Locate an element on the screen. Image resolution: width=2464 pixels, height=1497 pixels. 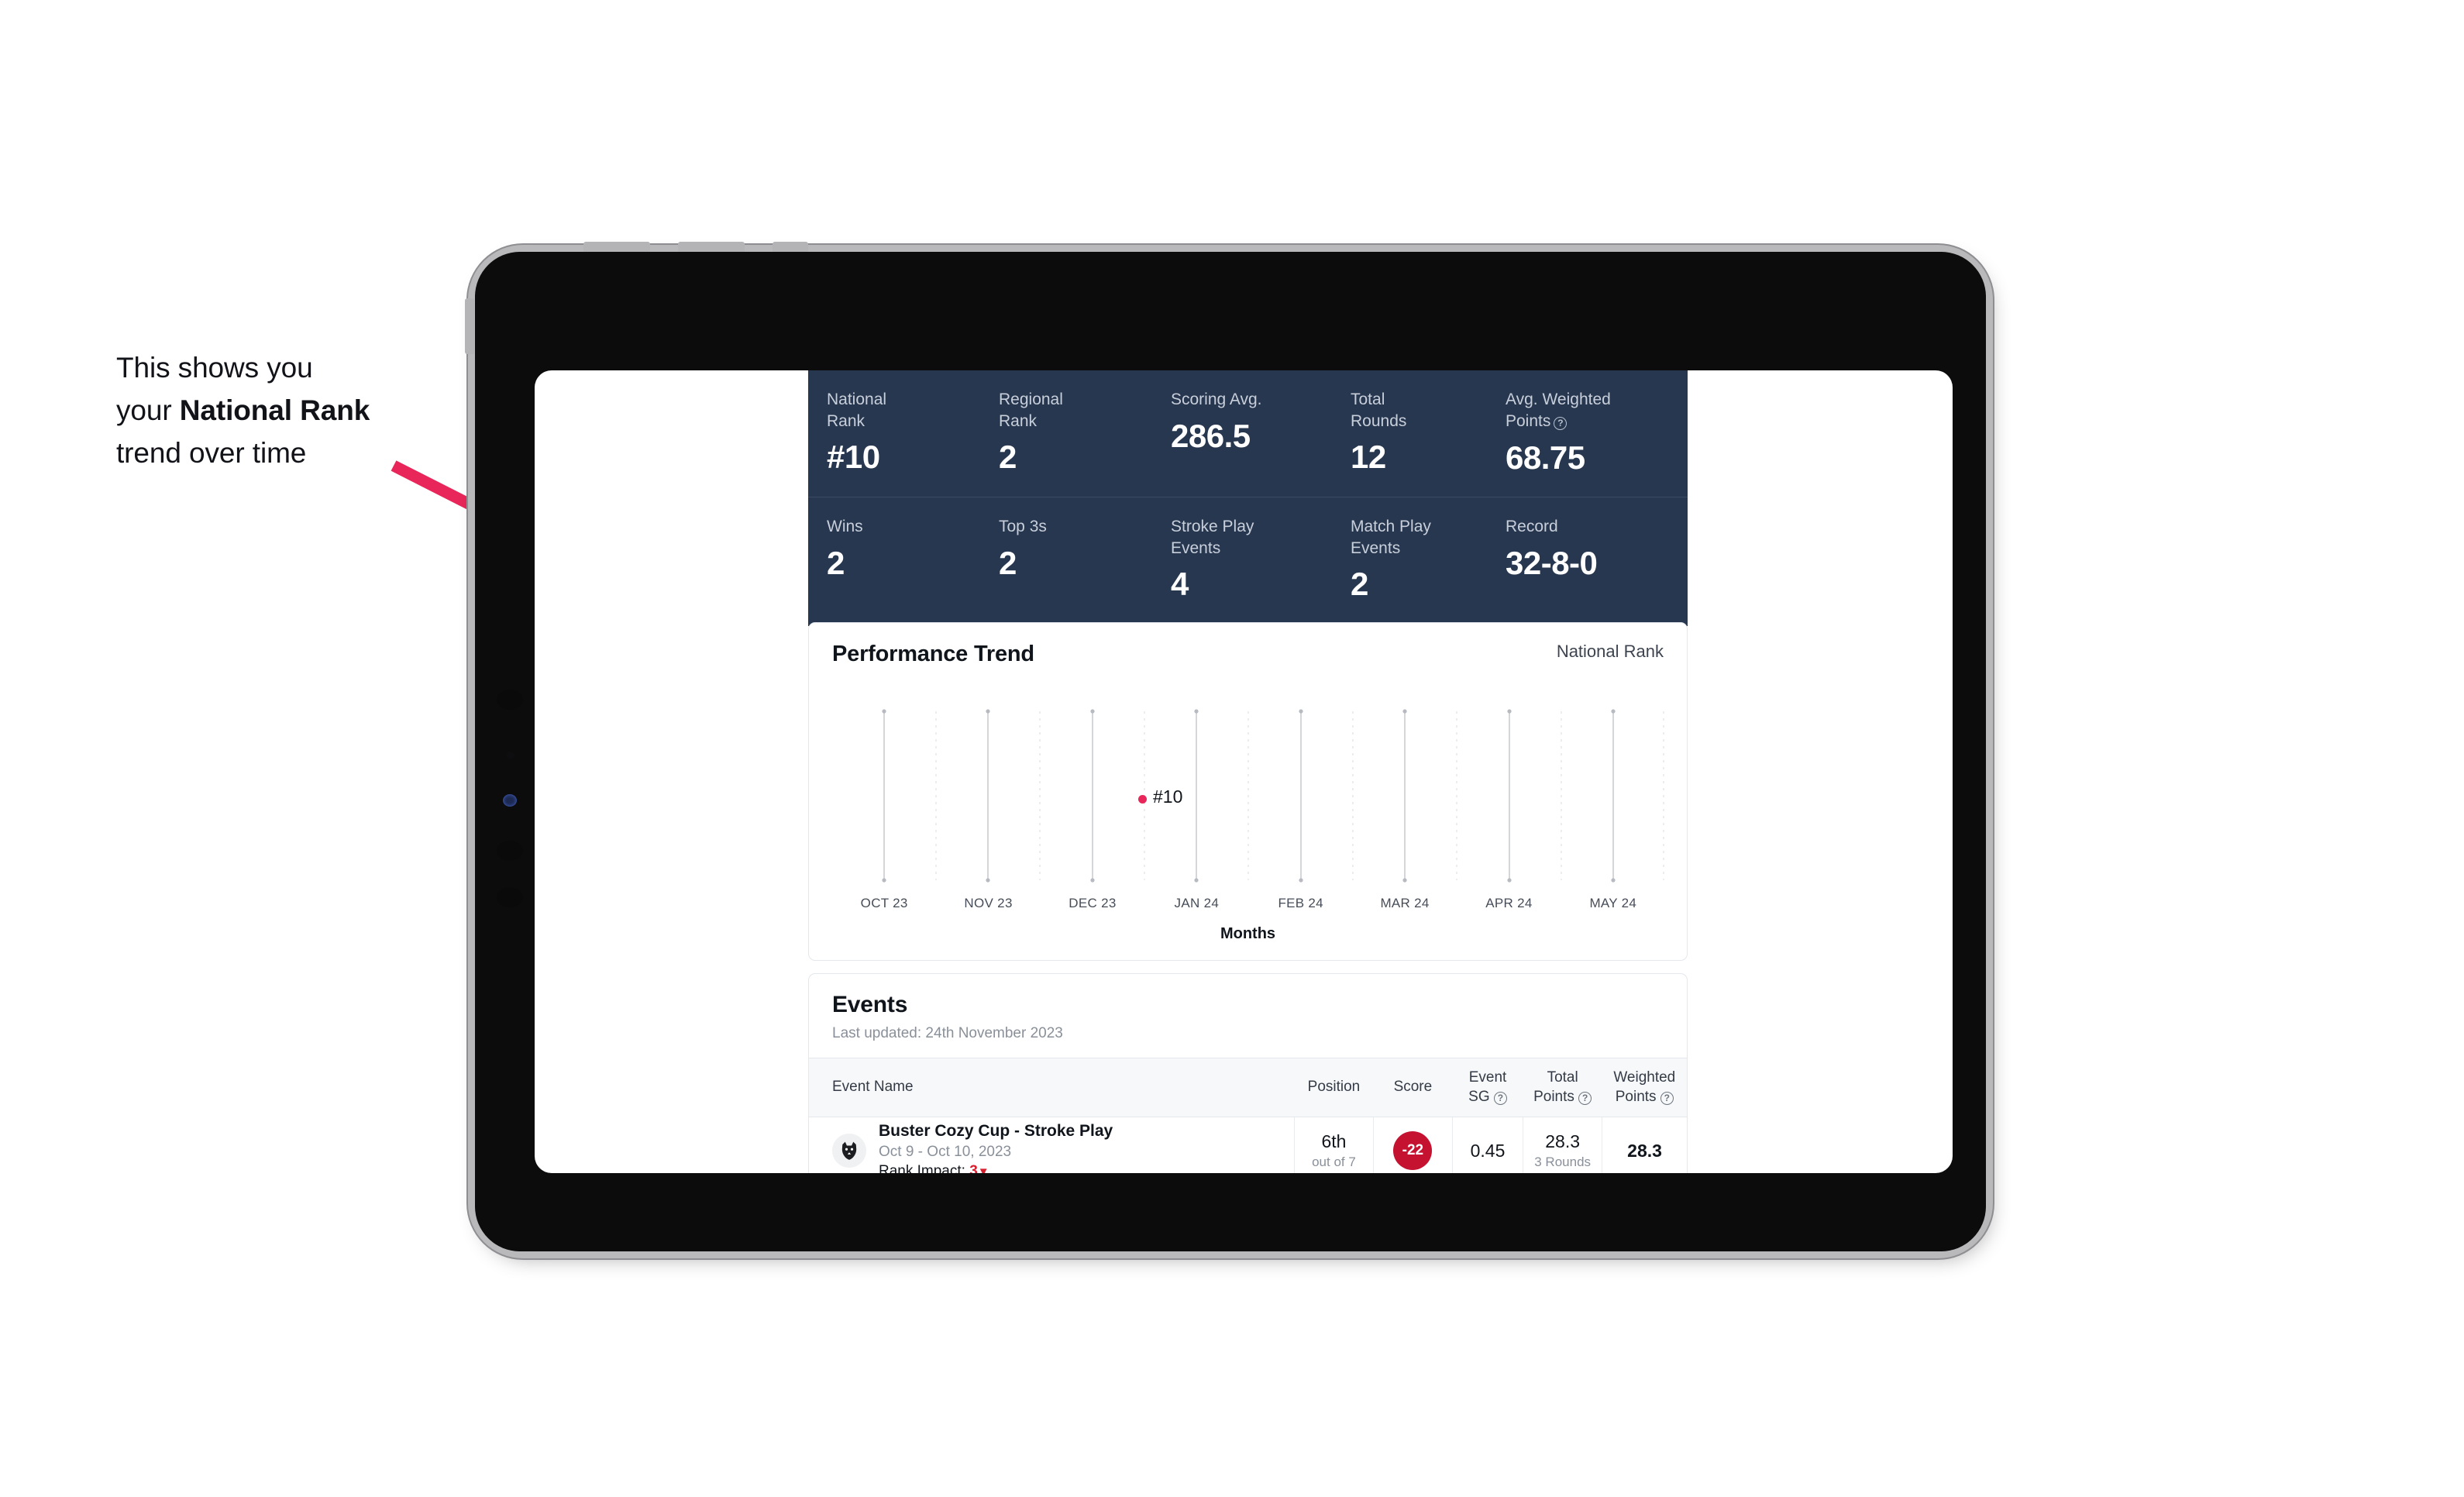
col-header-event-name: Event Name is located at coordinates (1052, 1087).